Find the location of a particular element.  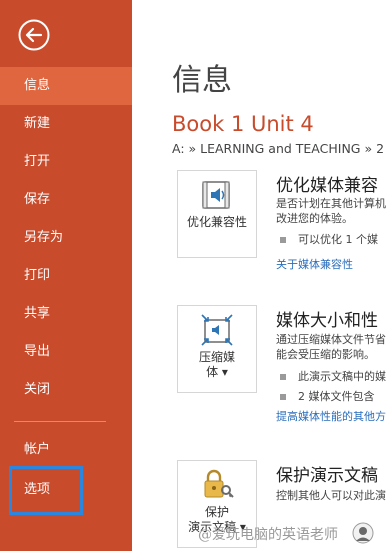

compress-media-button: 压缩媒 体 ▾ is located at coordinates (217, 349).